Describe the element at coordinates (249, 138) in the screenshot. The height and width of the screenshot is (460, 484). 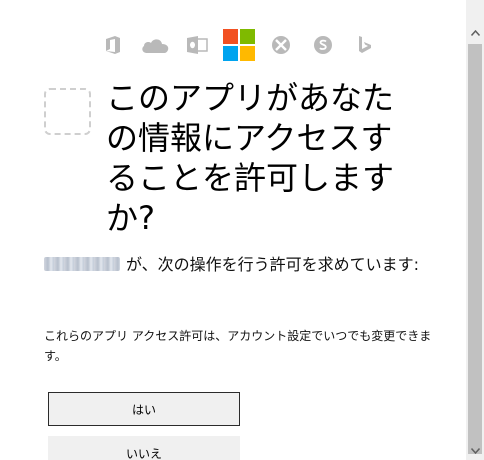
I see `title-line: の情報にアクセスす` at that location.